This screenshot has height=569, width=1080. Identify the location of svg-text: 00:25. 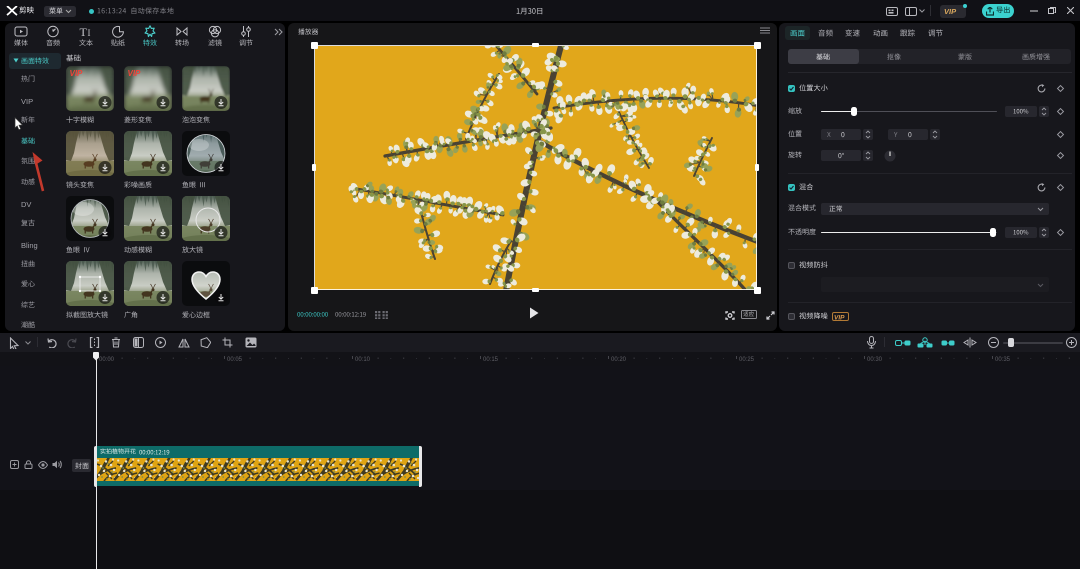
(747, 360).